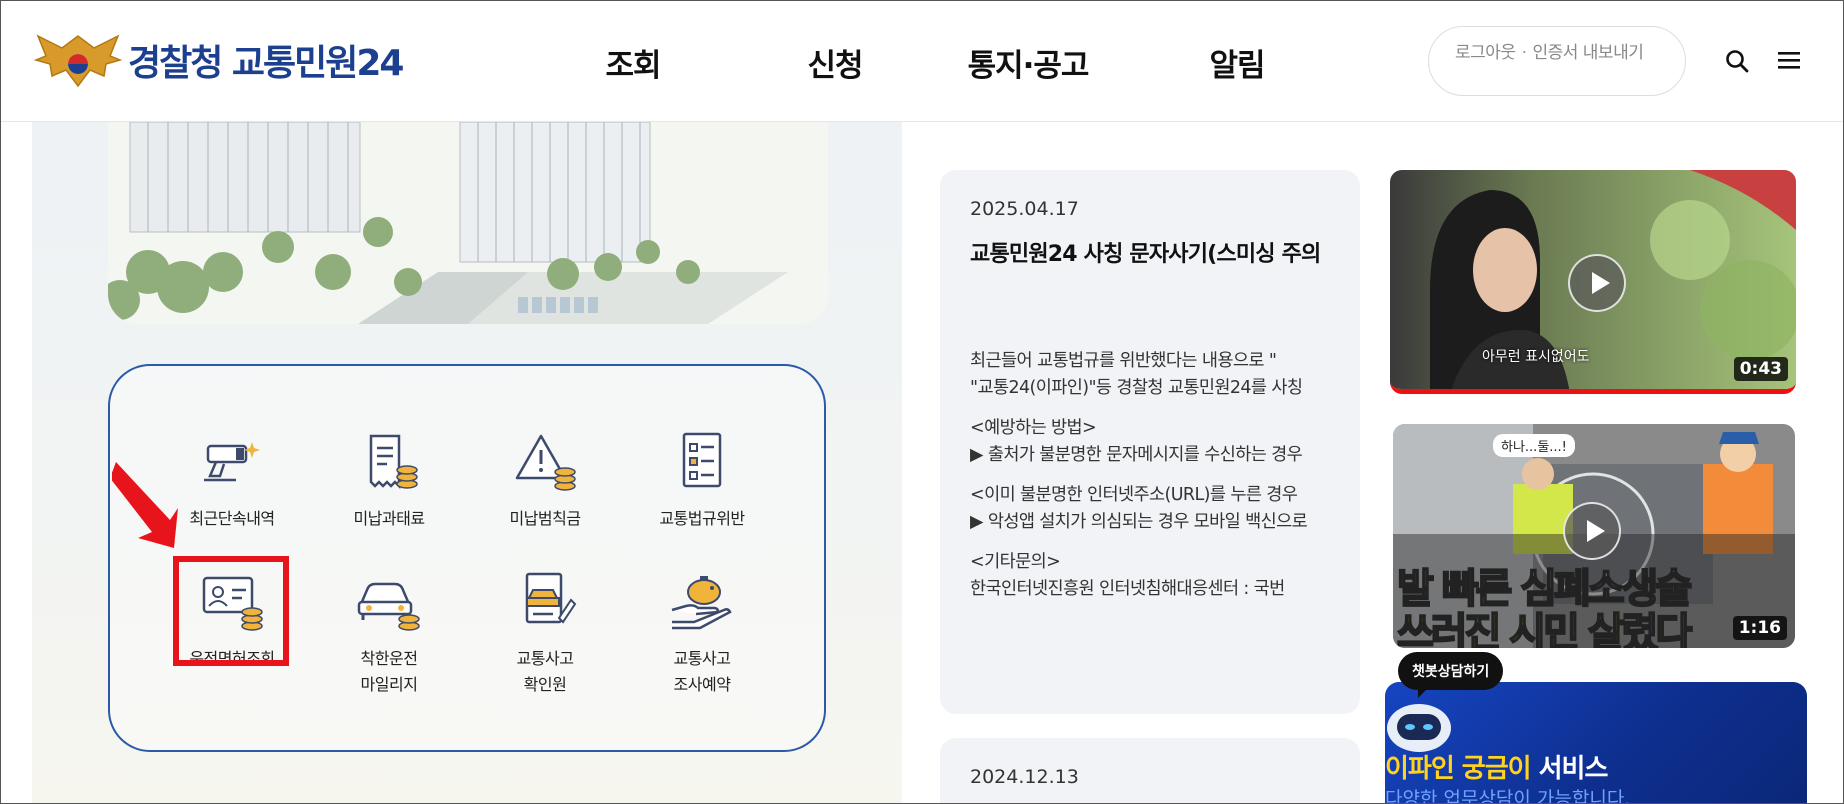  What do you see at coordinates (78, 61) in the screenshot?
I see `police-emblem-icon` at bounding box center [78, 61].